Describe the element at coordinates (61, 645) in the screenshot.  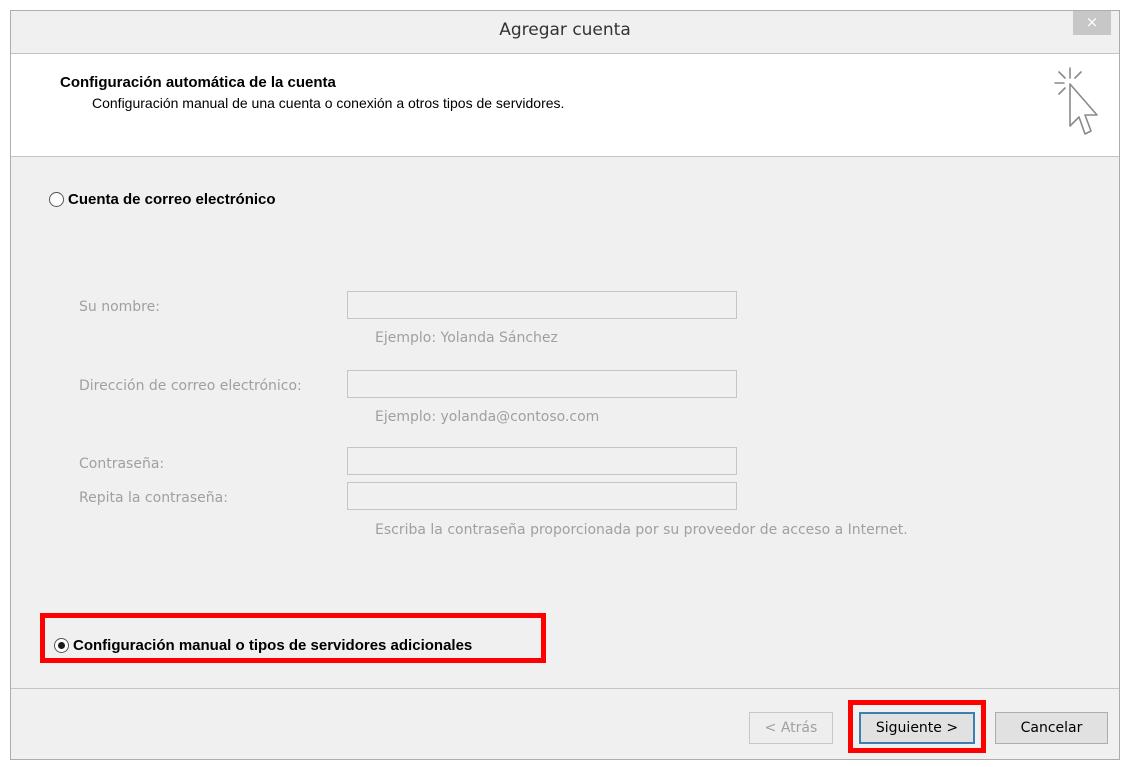
I see `manual-setup-radio` at that location.